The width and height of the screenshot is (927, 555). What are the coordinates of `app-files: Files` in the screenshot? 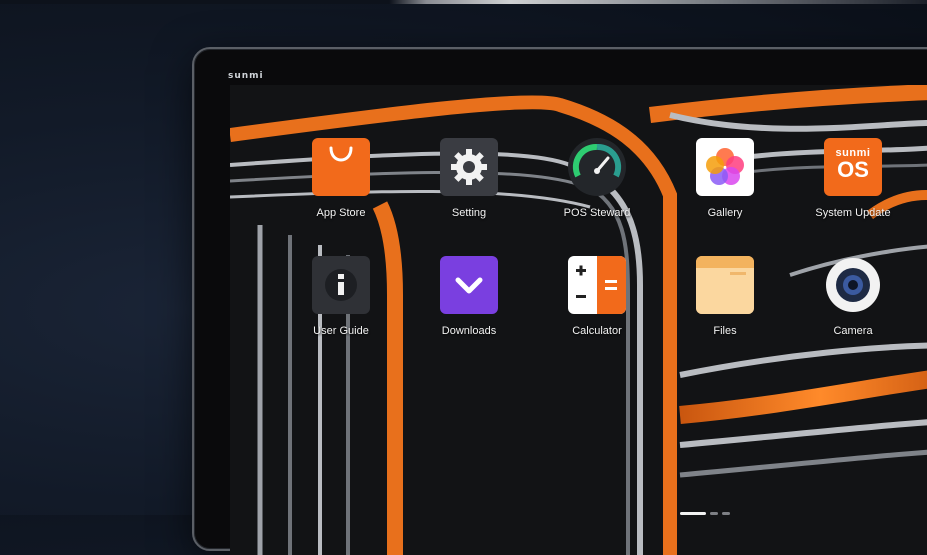 It's located at (725, 296).